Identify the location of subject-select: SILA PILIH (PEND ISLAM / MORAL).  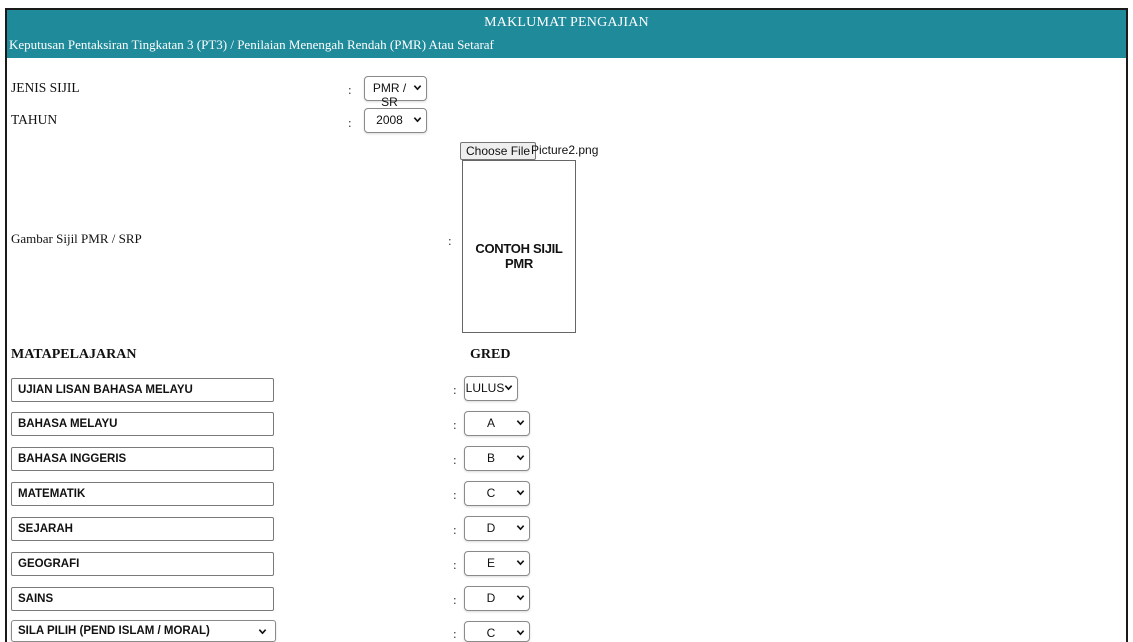
(143, 631).